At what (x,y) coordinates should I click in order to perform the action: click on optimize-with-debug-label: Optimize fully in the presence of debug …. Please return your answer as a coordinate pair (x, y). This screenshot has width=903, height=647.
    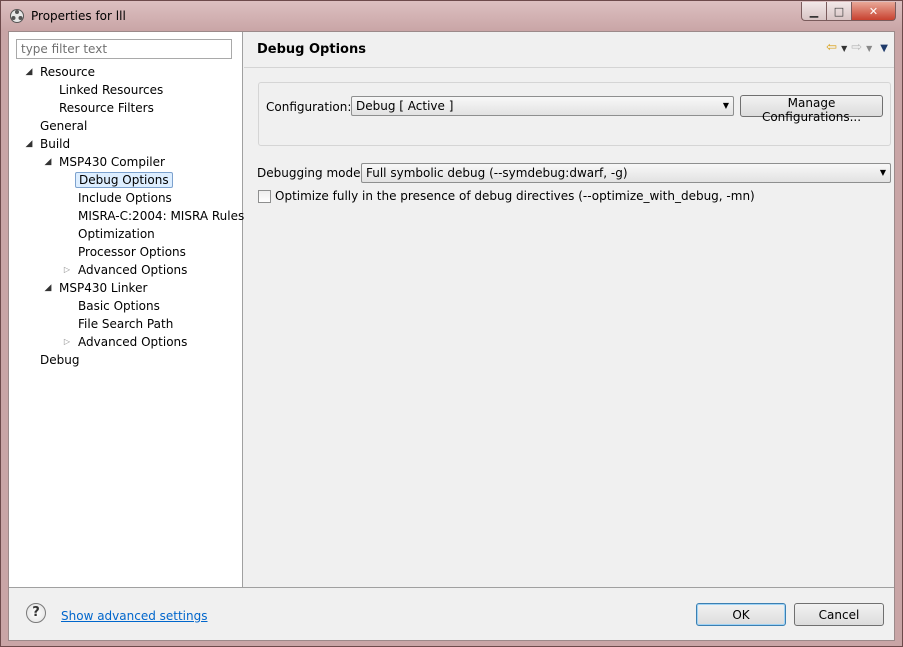
    Looking at the image, I should click on (515, 196).